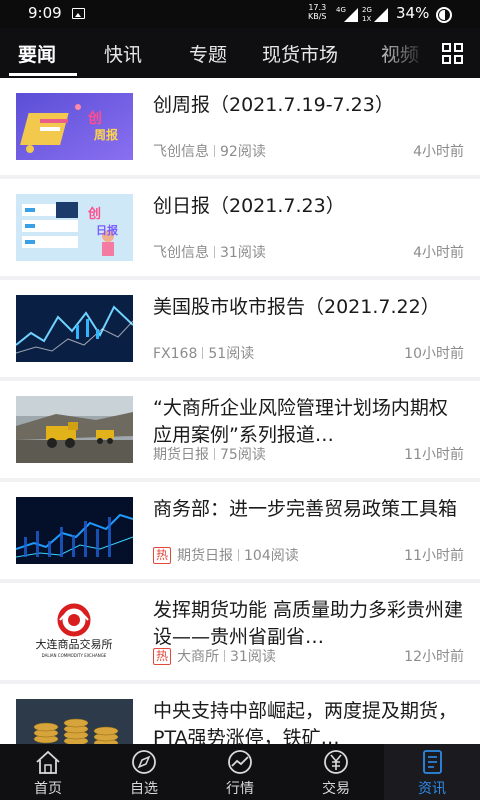 The height and width of the screenshot is (800, 480). I want to click on coins-image, so click(74, 721).